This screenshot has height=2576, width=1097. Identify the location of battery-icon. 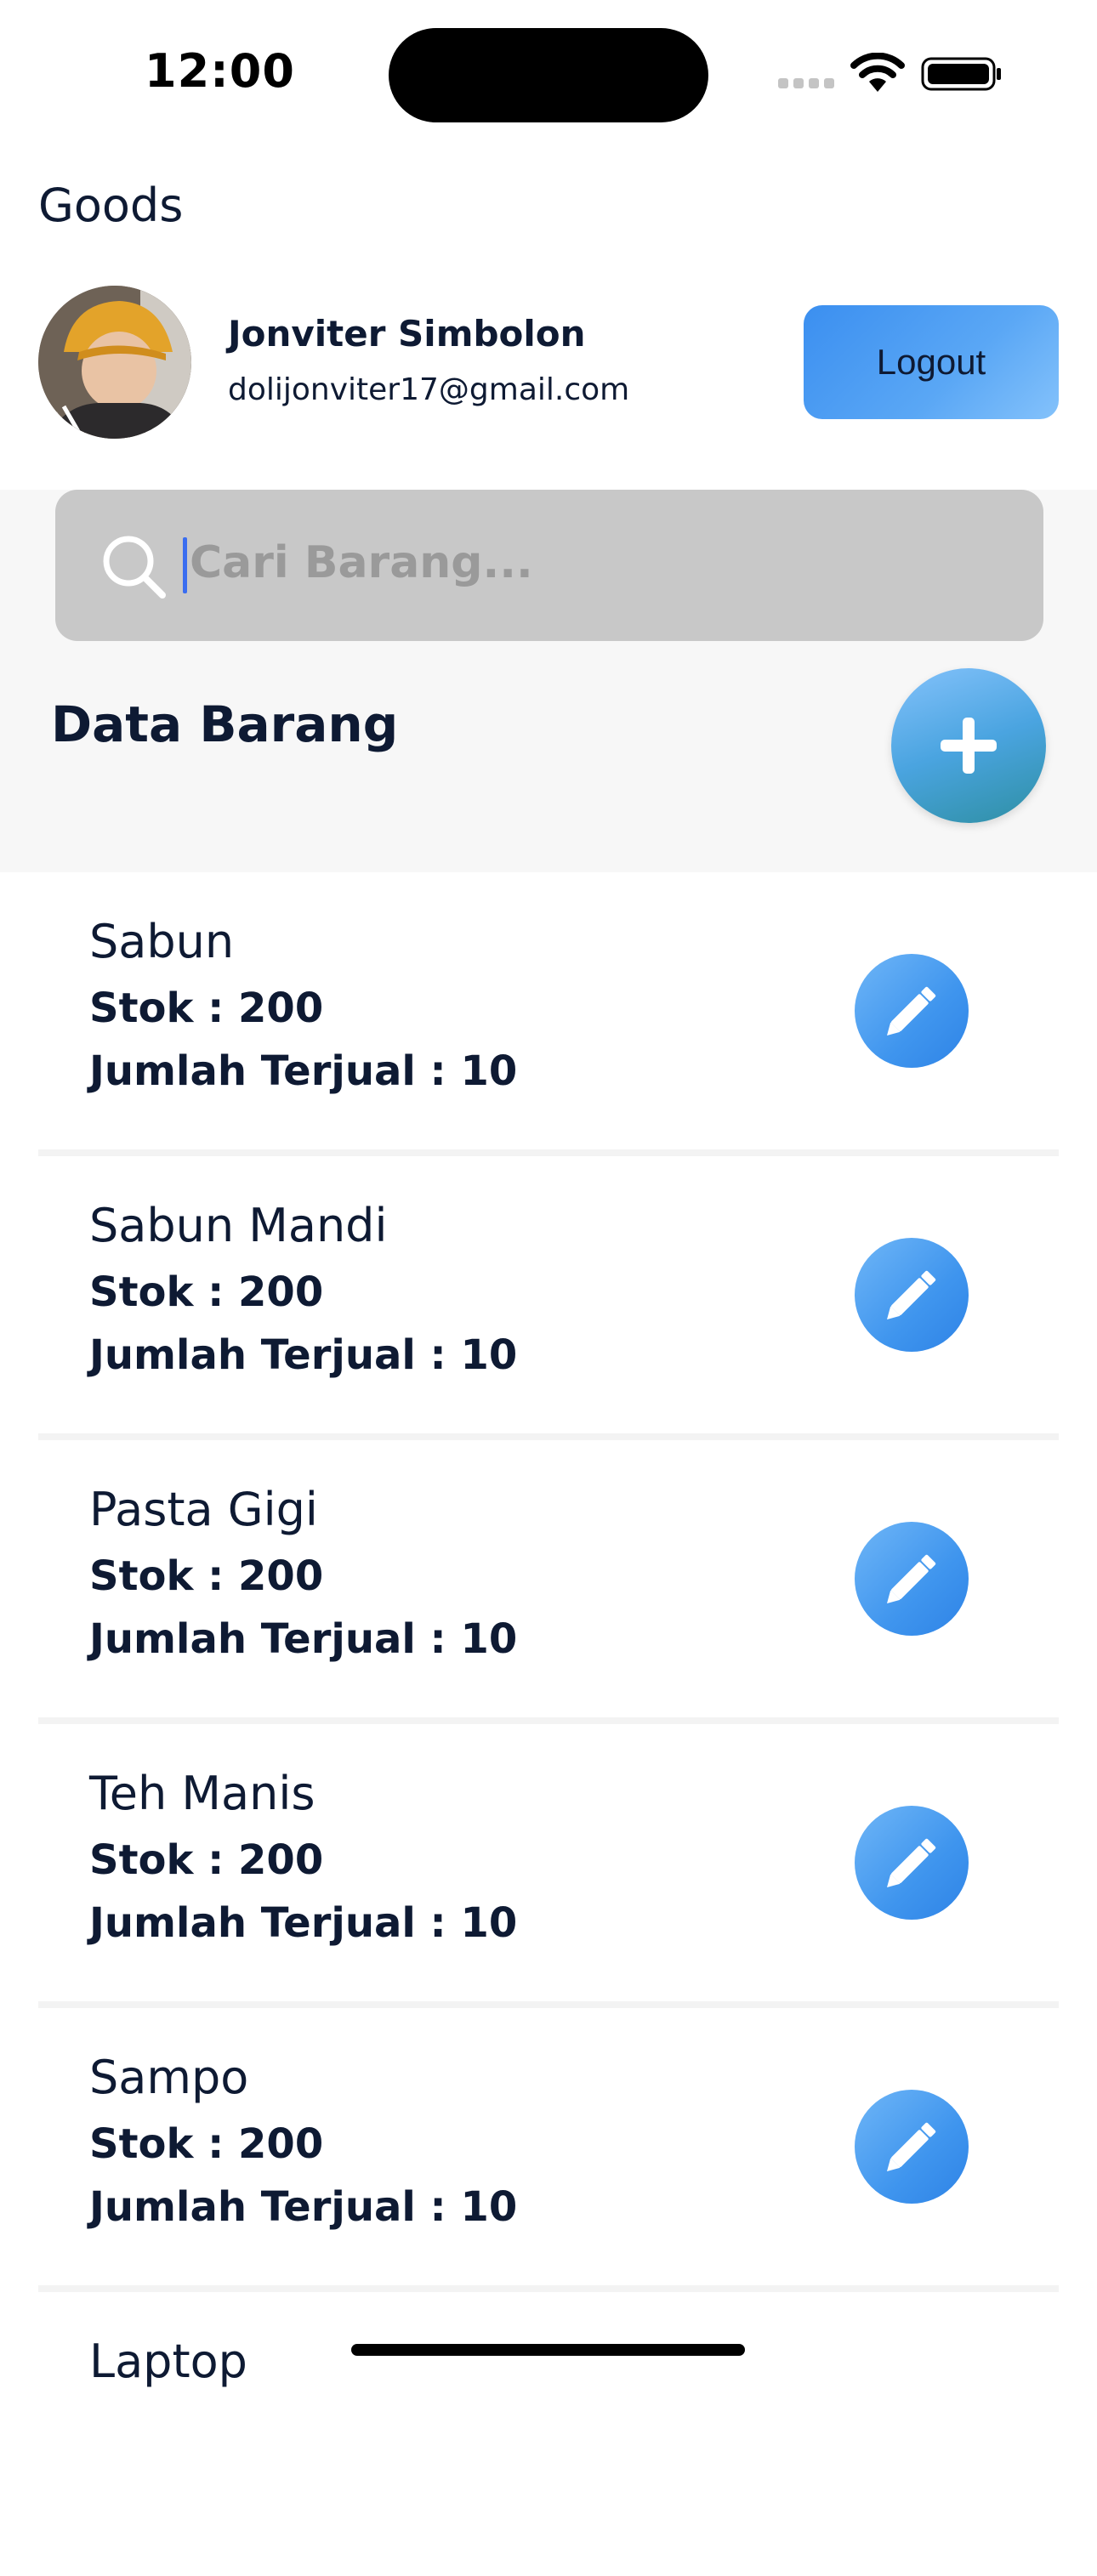
(961, 74).